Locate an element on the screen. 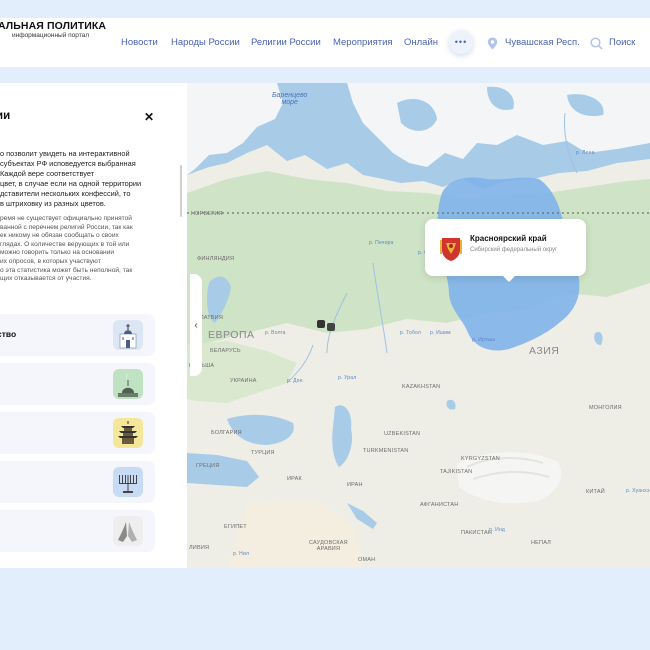 This screenshot has width=650, height=650. search-button: Поиск is located at coordinates (622, 42).